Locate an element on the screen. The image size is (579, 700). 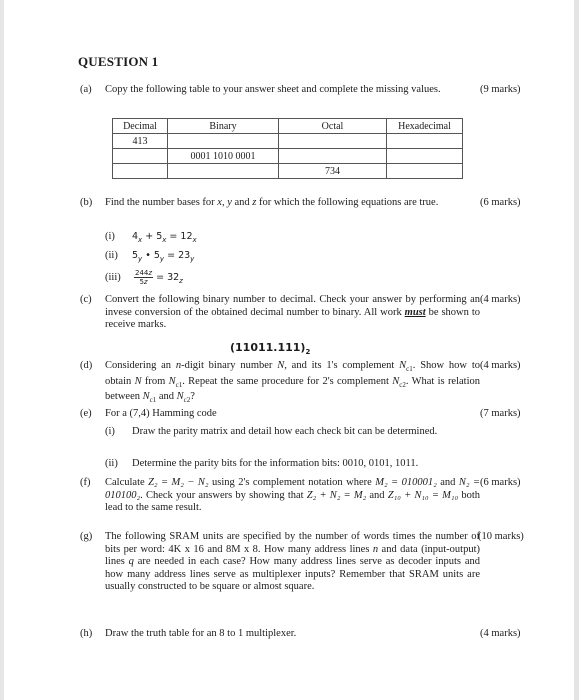
text: -digit binary number is located at coordinates (229, 365).